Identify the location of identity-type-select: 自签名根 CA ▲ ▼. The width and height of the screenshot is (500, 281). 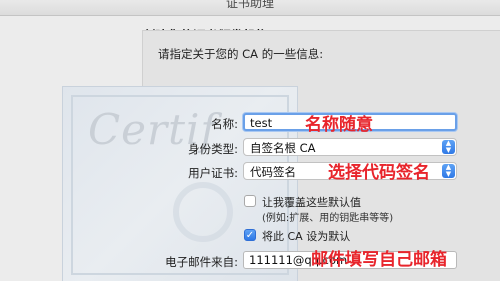
(350, 147).